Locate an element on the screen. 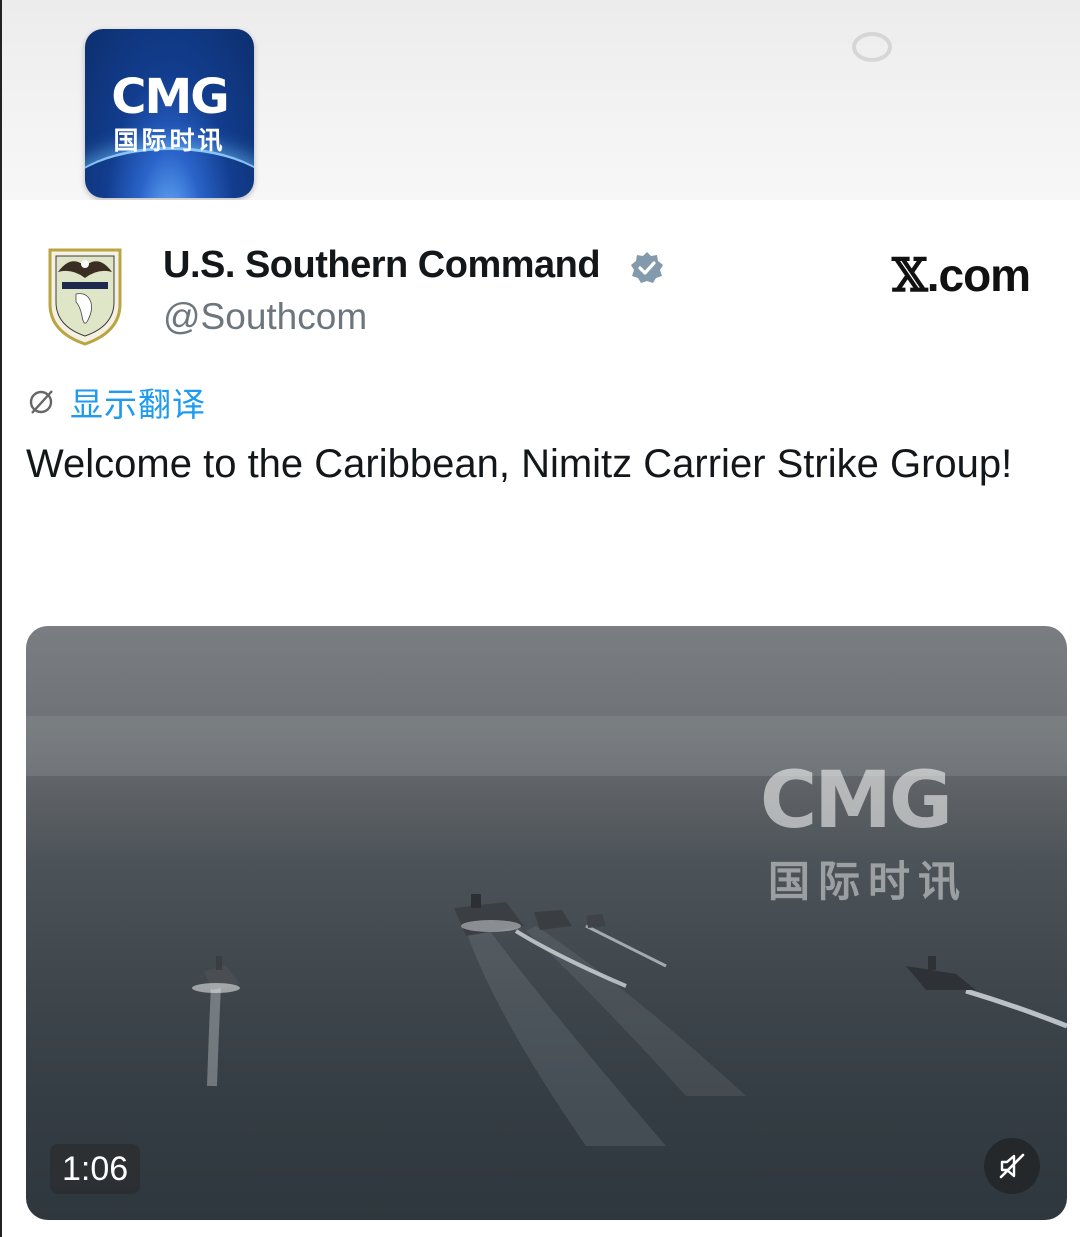  globe-icon is located at coordinates (41, 402).